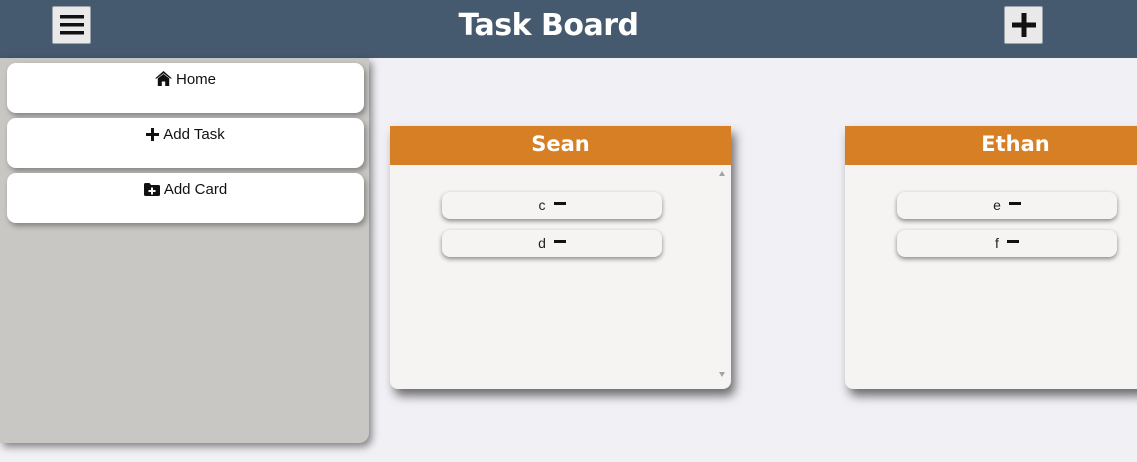 Image resolution: width=1137 pixels, height=462 pixels. What do you see at coordinates (163, 80) in the screenshot?
I see `home-icon` at bounding box center [163, 80].